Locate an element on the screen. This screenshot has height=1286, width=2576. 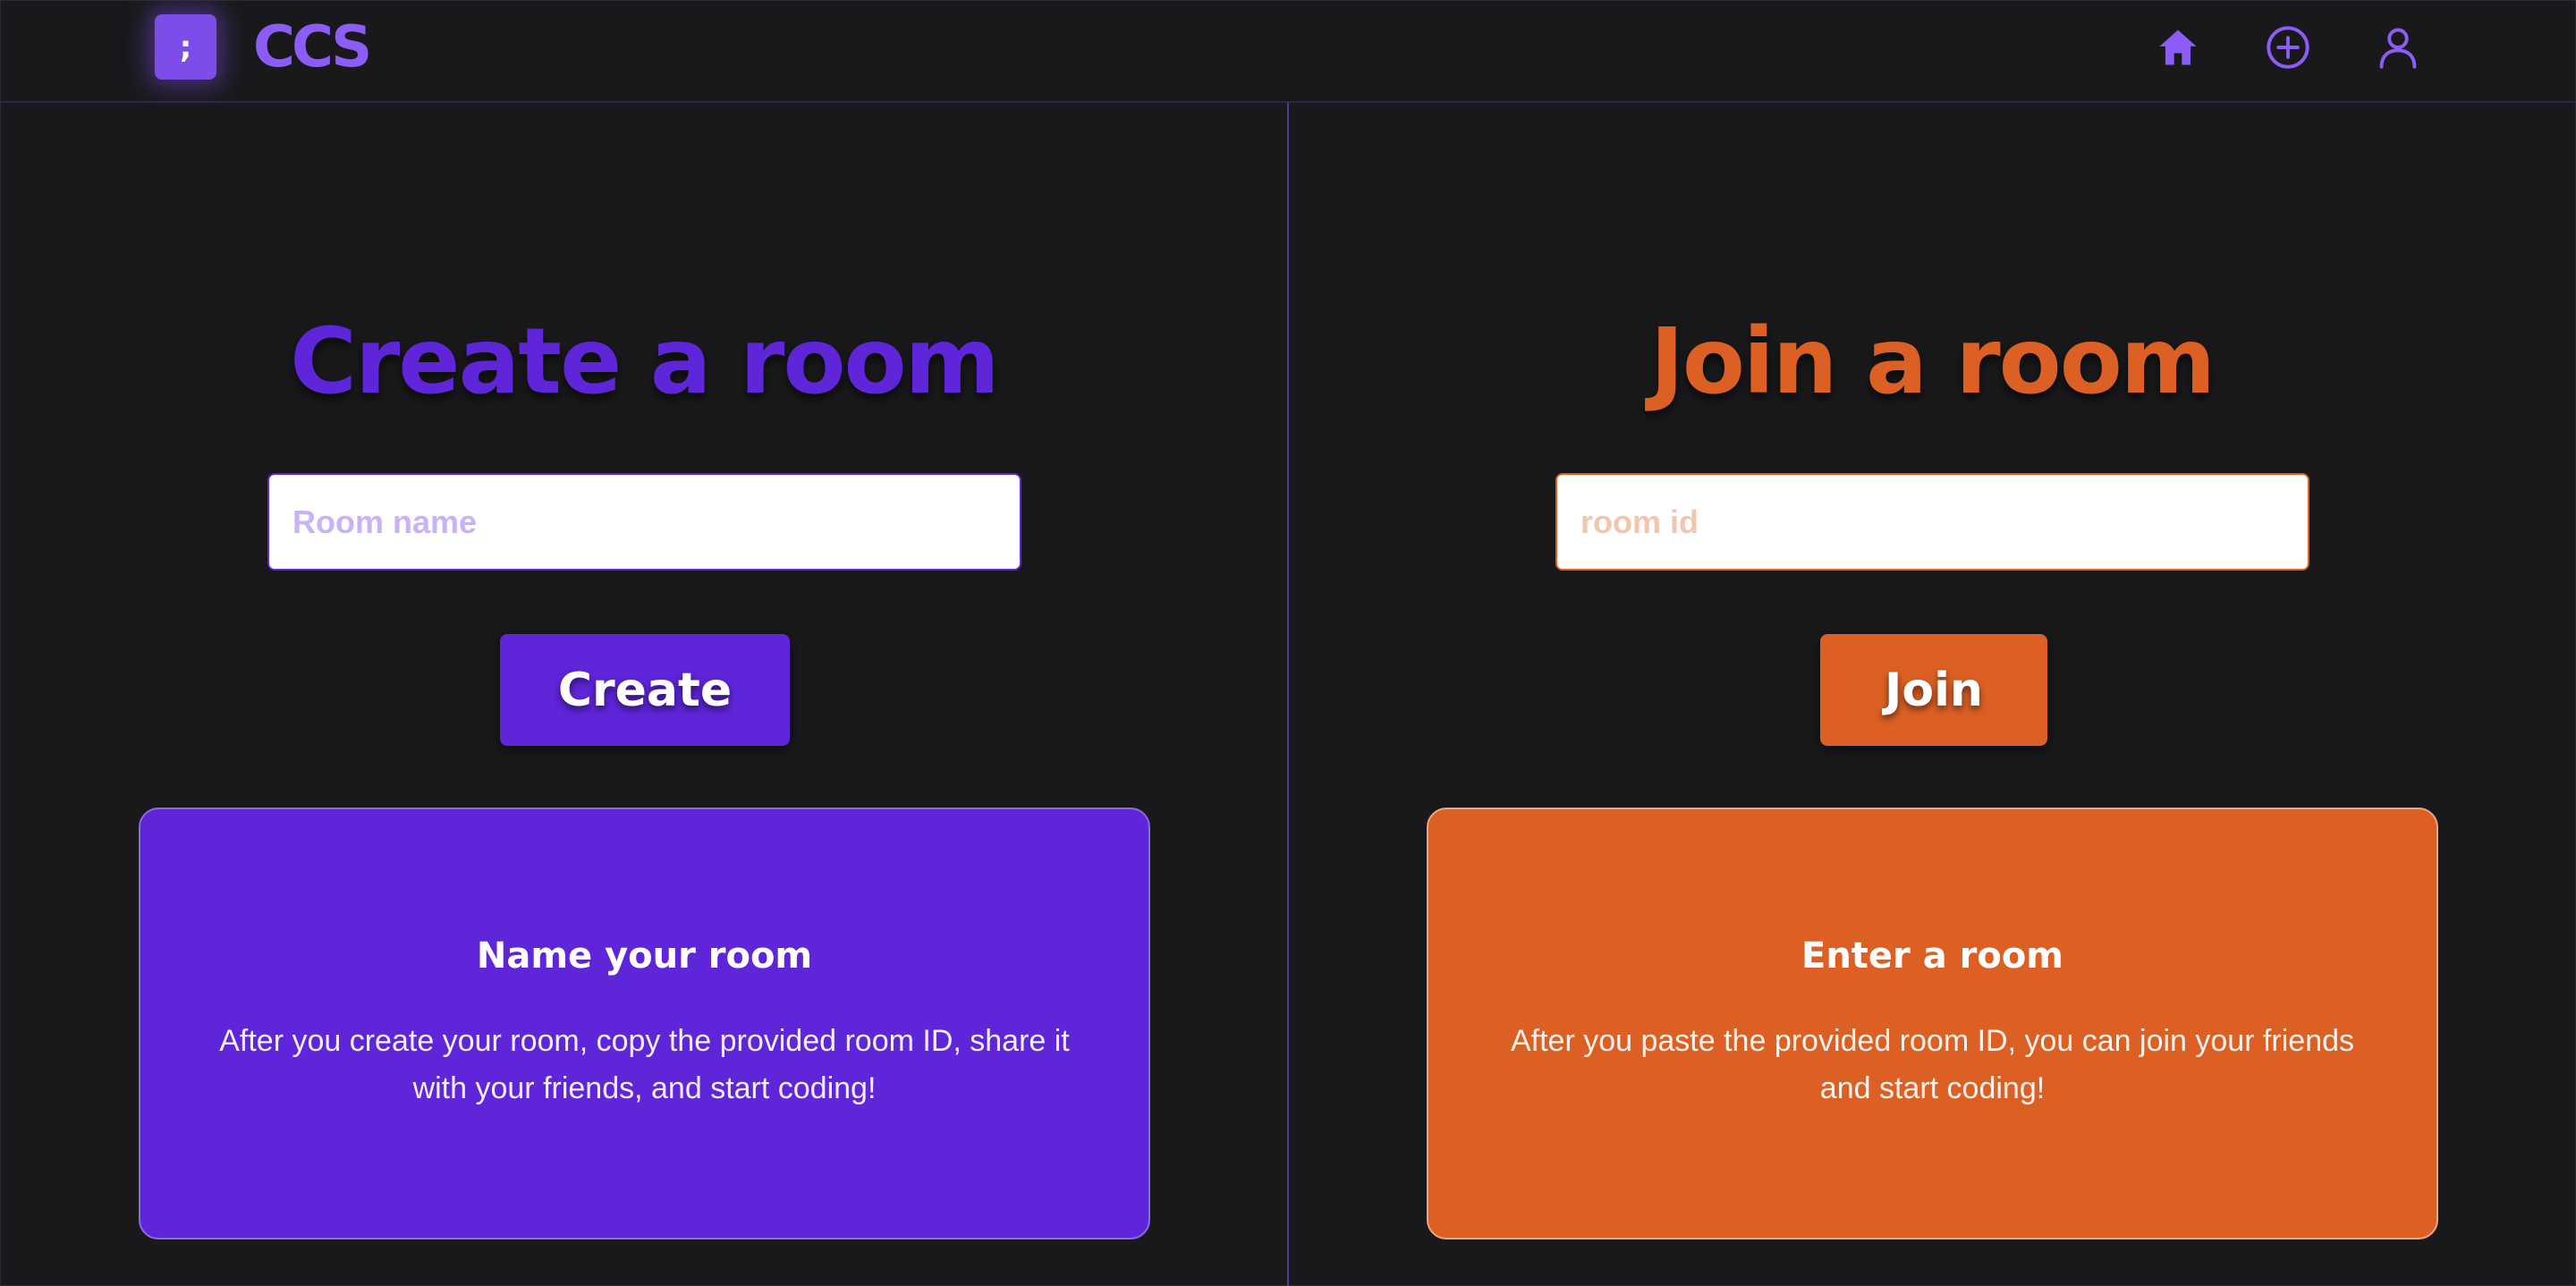
home-icon-glyph is located at coordinates (2178, 47).